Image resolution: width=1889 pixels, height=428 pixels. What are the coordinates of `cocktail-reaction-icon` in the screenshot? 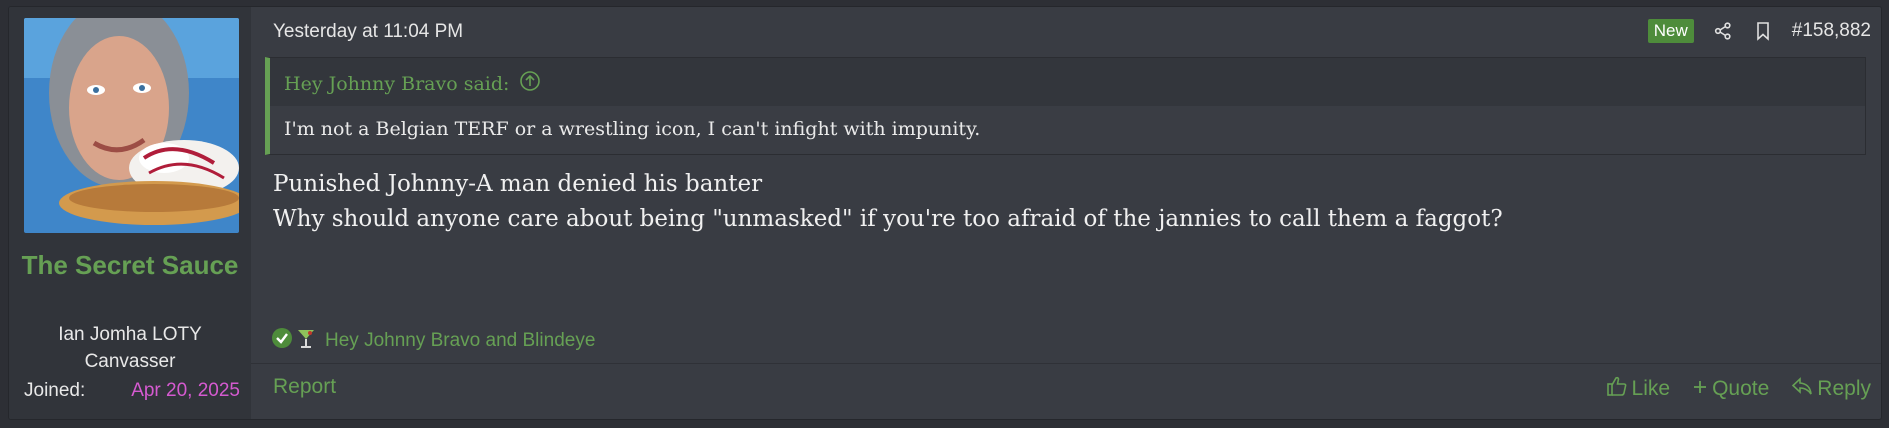 It's located at (306, 341).